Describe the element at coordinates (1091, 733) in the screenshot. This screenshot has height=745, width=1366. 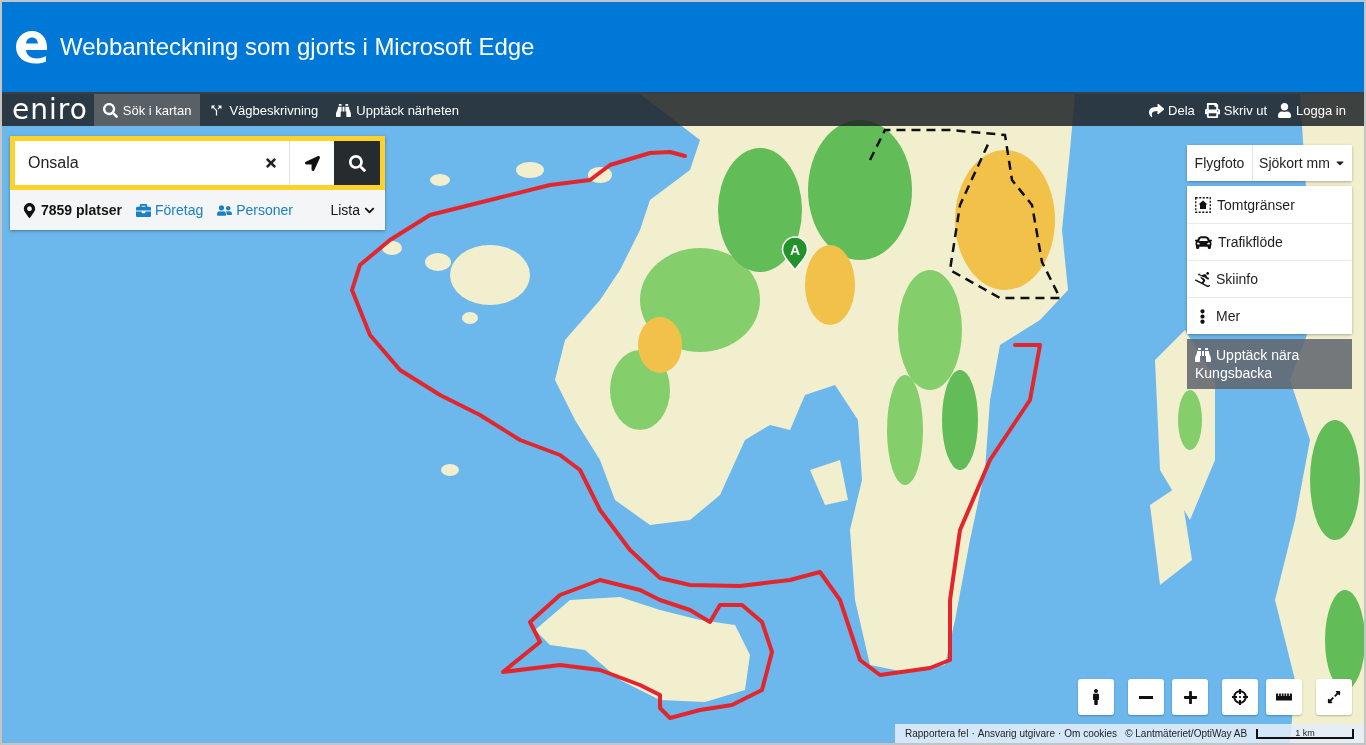
I see `footer-link: Om cookies` at that location.